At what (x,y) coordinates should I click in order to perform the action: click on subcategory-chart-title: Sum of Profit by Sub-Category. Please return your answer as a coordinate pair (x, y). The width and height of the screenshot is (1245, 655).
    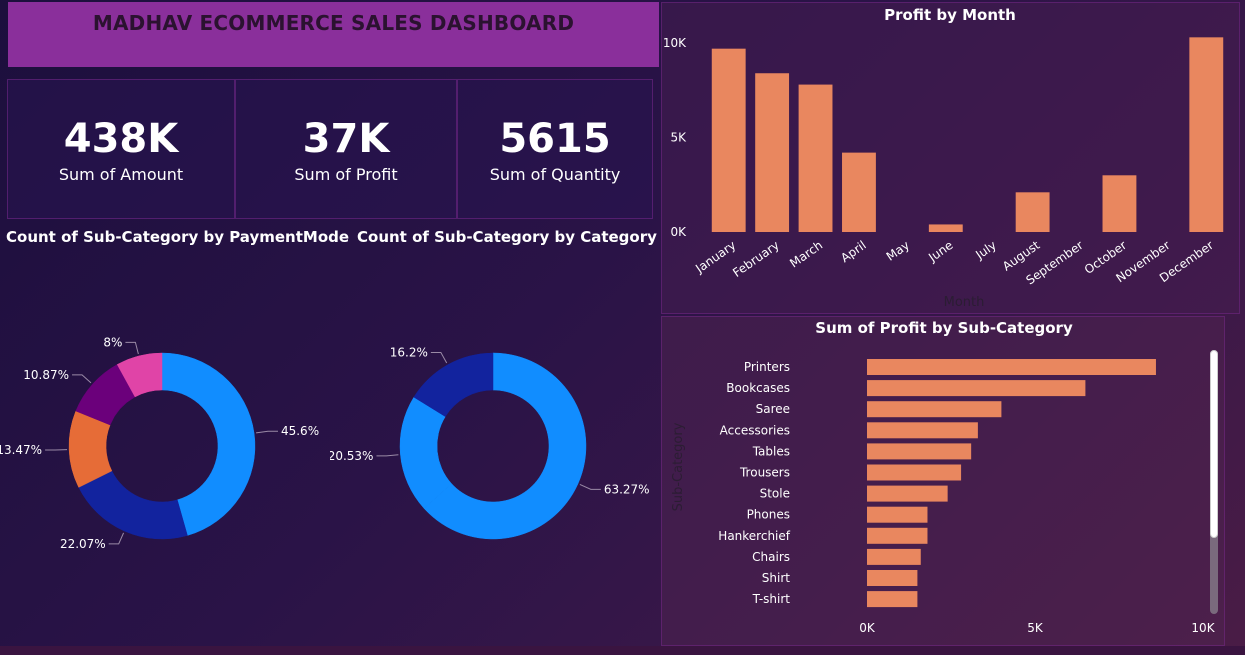
    Looking at the image, I should click on (944, 328).